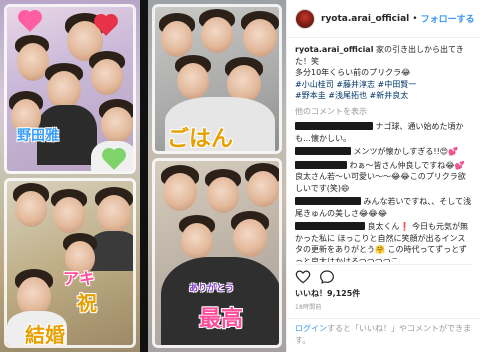 This screenshot has height=352, width=480. I want to click on strip-divider, so click(144, 176).